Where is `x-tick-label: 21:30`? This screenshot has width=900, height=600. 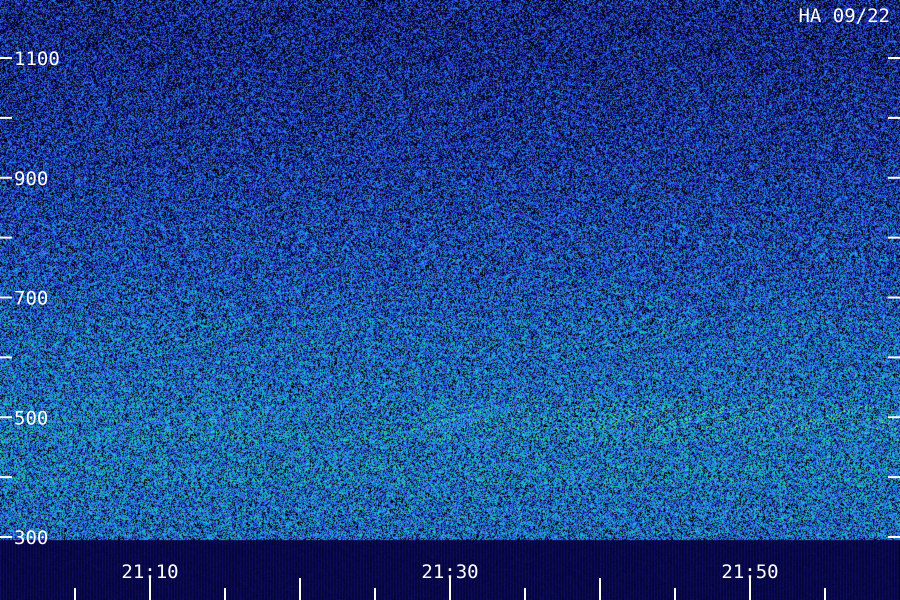 x-tick-label: 21:30 is located at coordinates (449, 572).